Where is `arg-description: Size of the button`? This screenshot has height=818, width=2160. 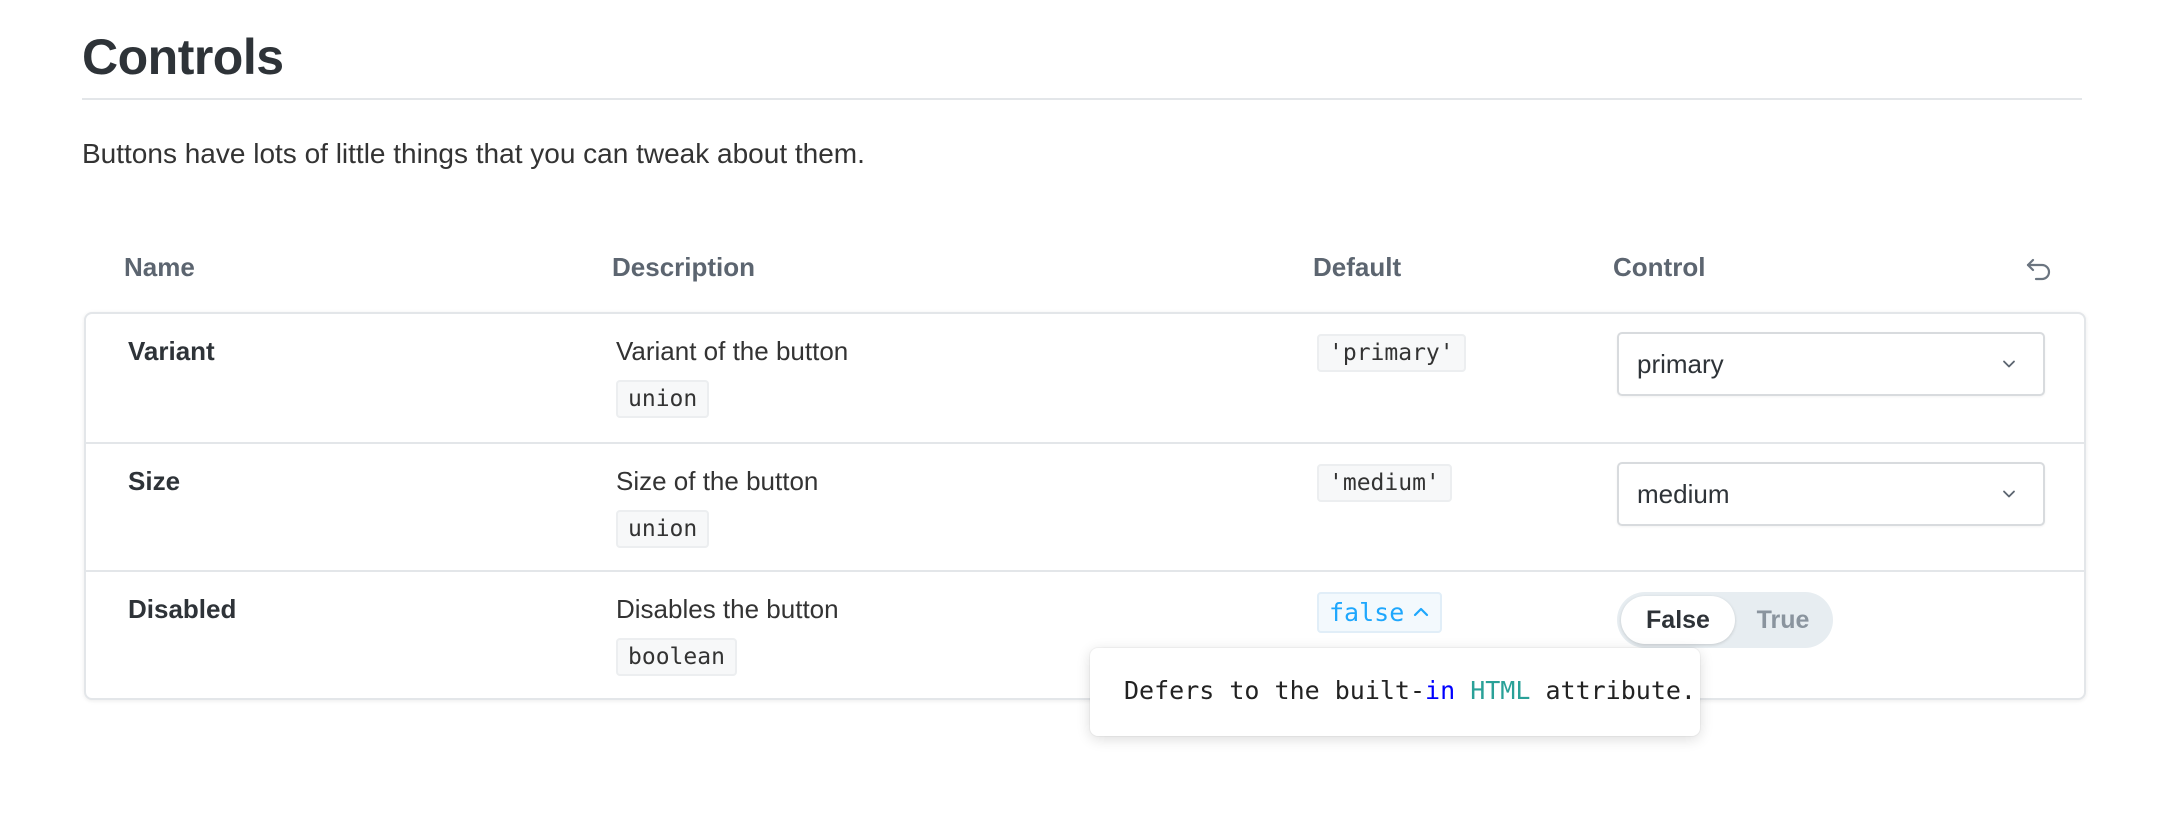 arg-description: Size of the button is located at coordinates (717, 481).